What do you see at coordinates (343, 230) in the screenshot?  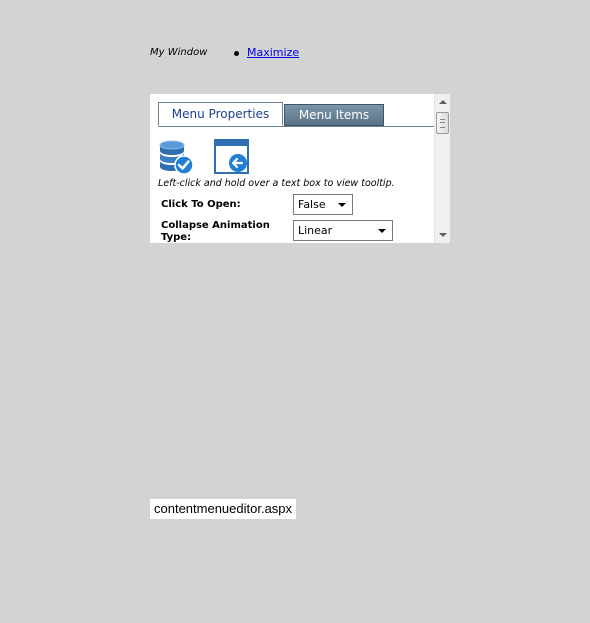 I see `collapse-animation-select: Linear` at bounding box center [343, 230].